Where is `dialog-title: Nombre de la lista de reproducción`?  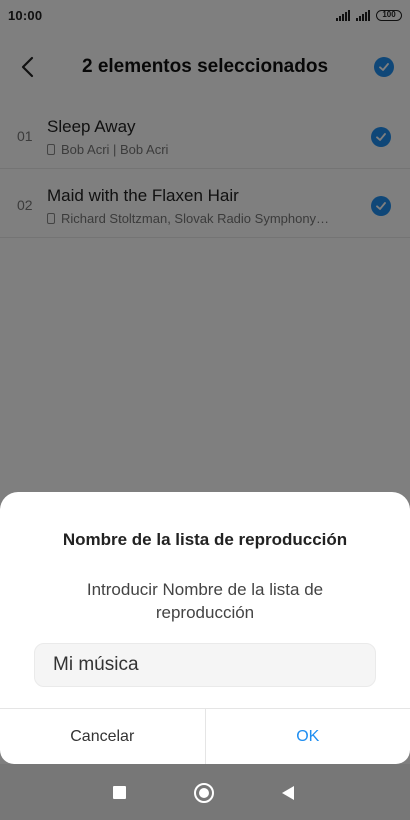
dialog-title: Nombre de la lista de reproducción is located at coordinates (205, 539).